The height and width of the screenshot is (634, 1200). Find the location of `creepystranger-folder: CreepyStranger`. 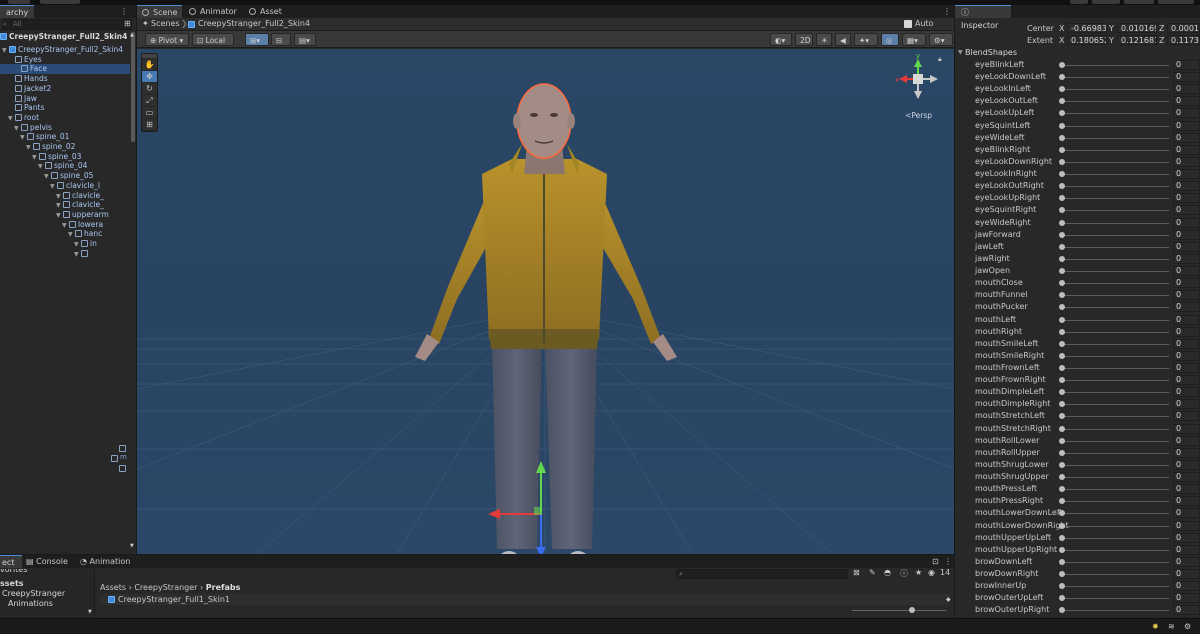

creepystranger-folder: CreepyStranger is located at coordinates (33, 593).